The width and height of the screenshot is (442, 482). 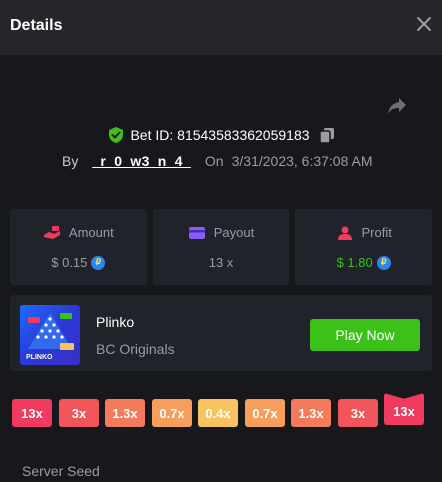 I want to click on page-title: Details, so click(x=36, y=25).